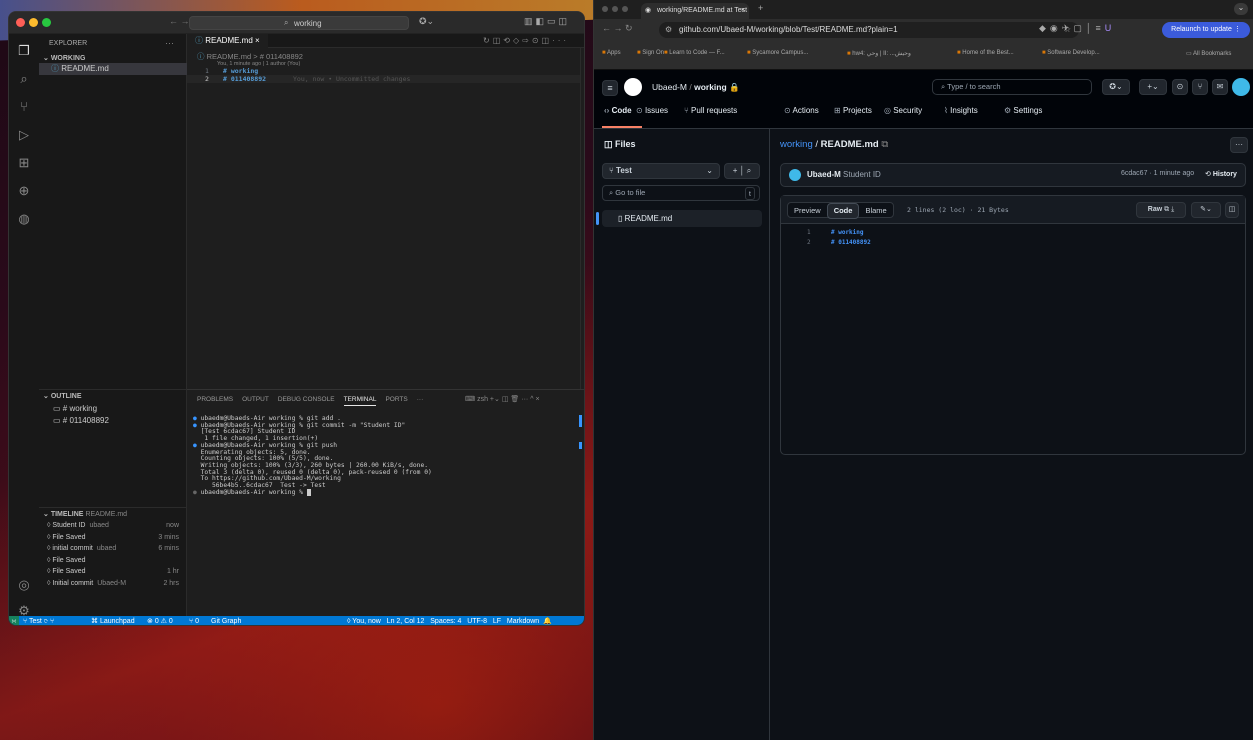  I want to click on commit-meta: 6cdac67 · 1 minute ago, so click(1157, 173).